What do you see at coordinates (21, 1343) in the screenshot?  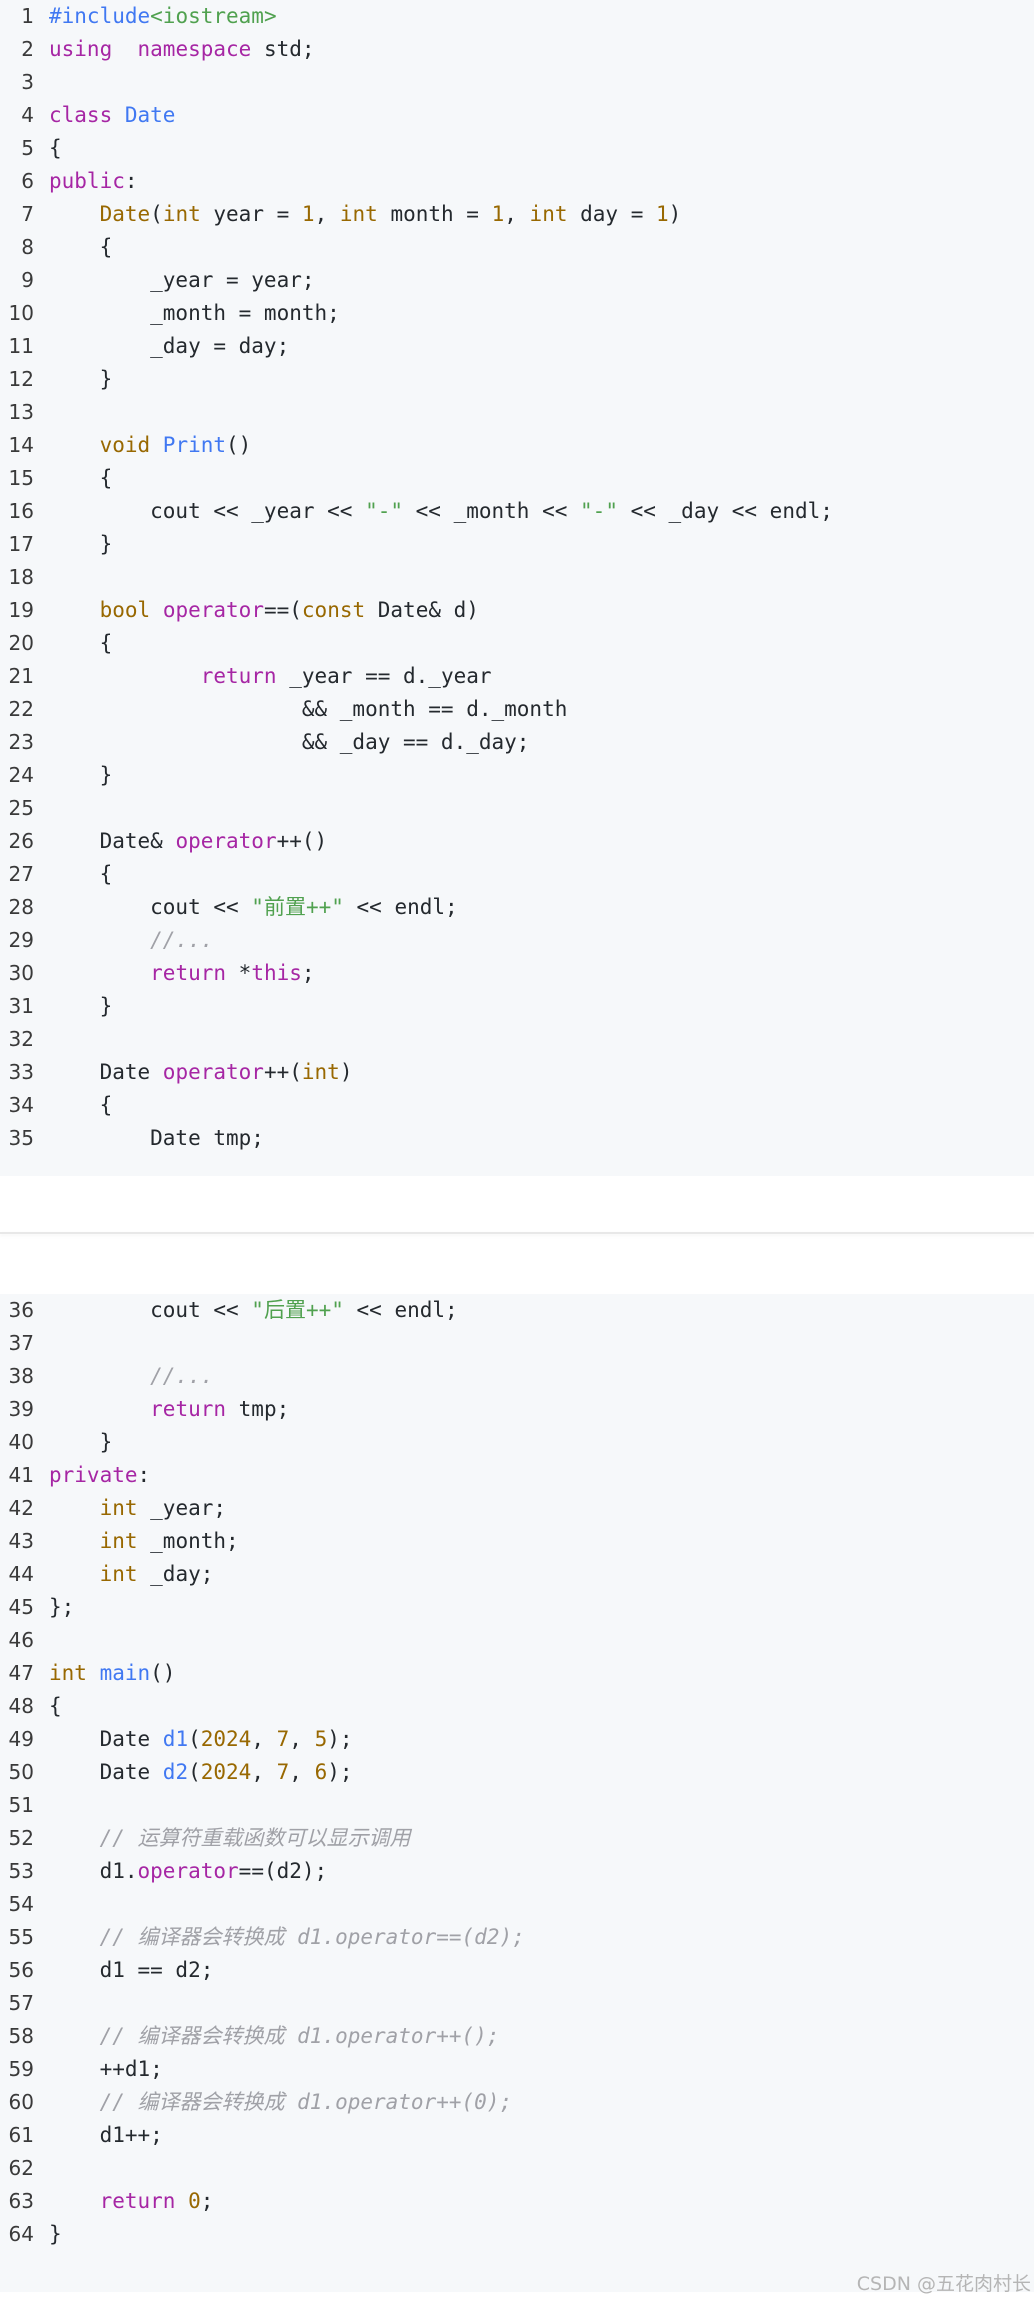 I see `line-number: 37` at bounding box center [21, 1343].